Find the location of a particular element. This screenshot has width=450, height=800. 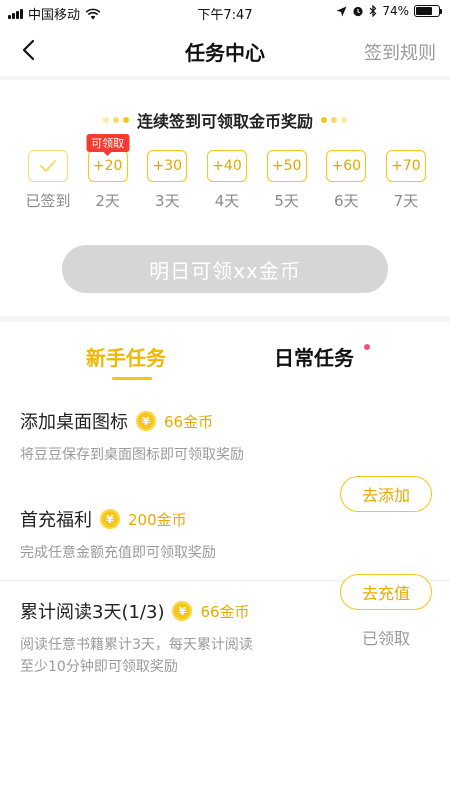

day-reward: +60 is located at coordinates (346, 166).